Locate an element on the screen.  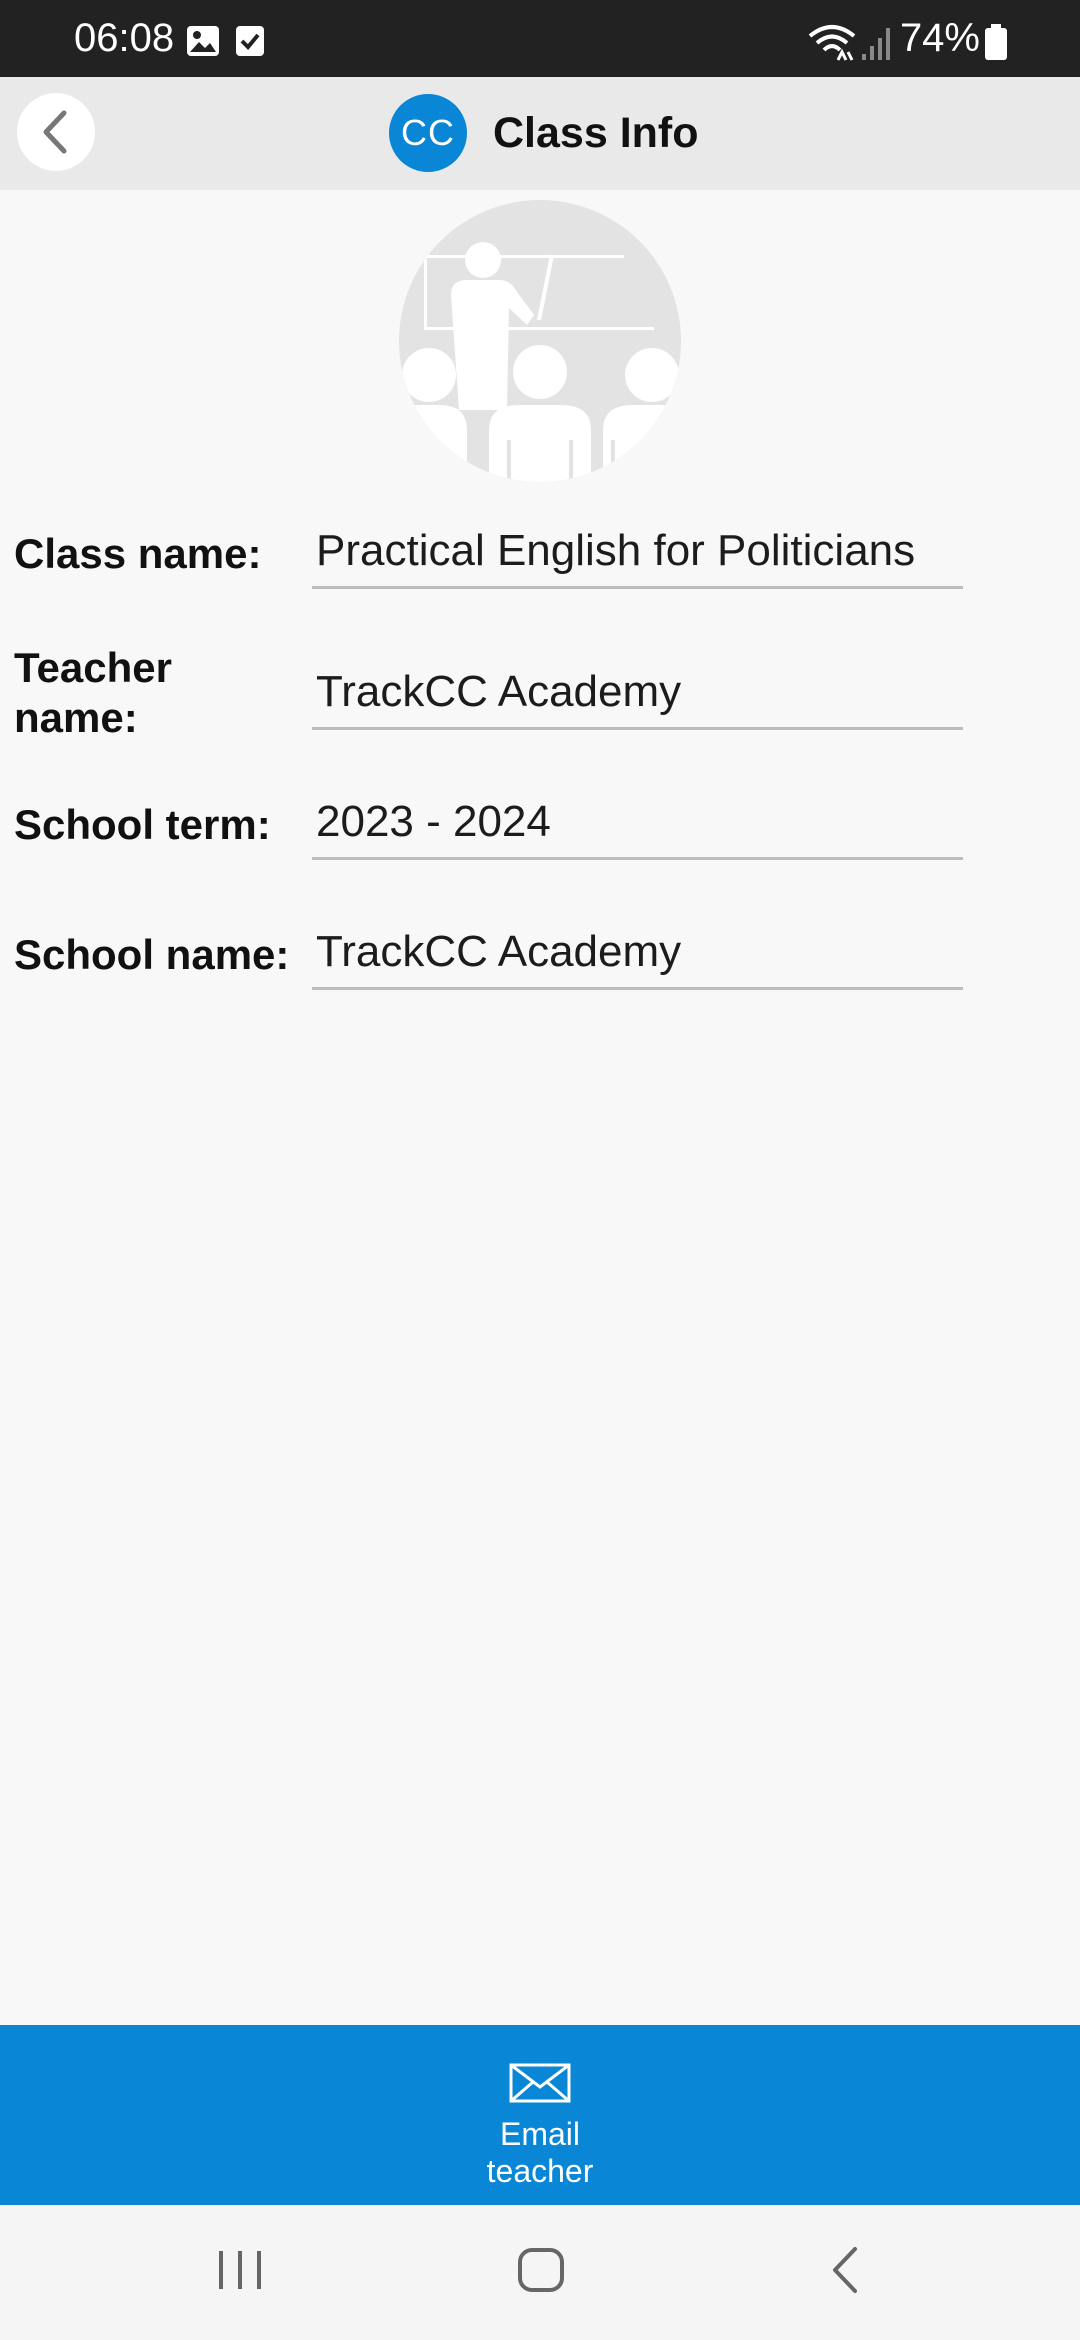
app-logo-text: CC is located at coordinates (428, 132).